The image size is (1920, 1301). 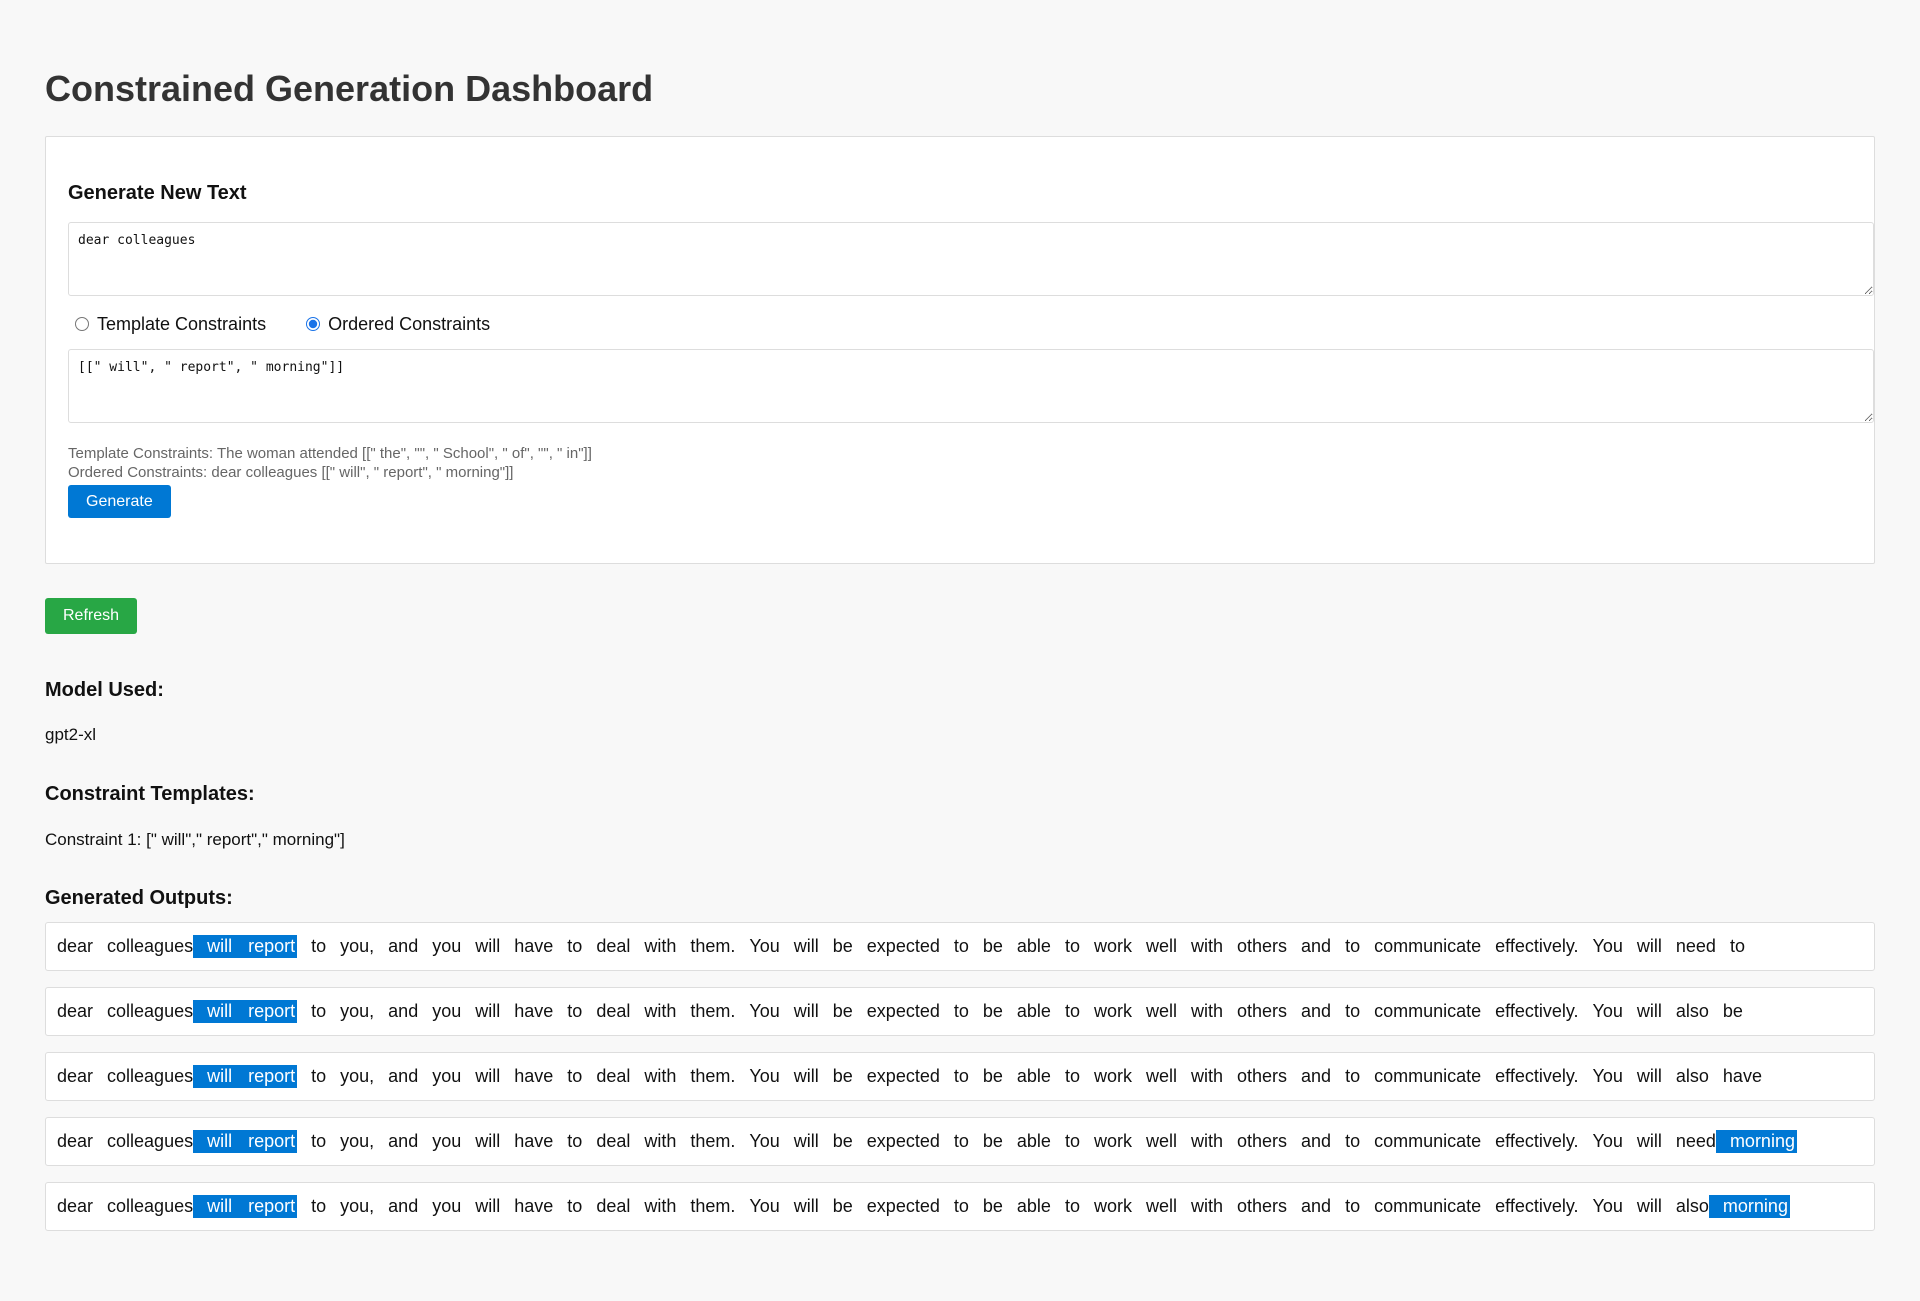 What do you see at coordinates (1607, 946) in the screenshot?
I see `output-token: You` at bounding box center [1607, 946].